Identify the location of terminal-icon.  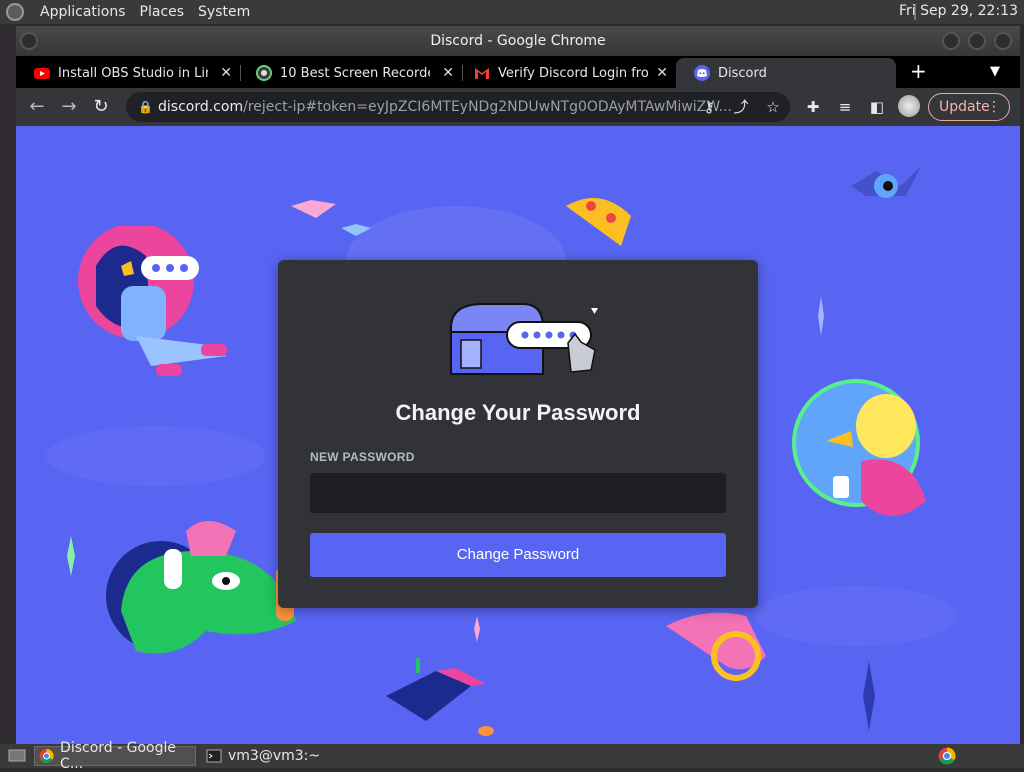
(214, 756).